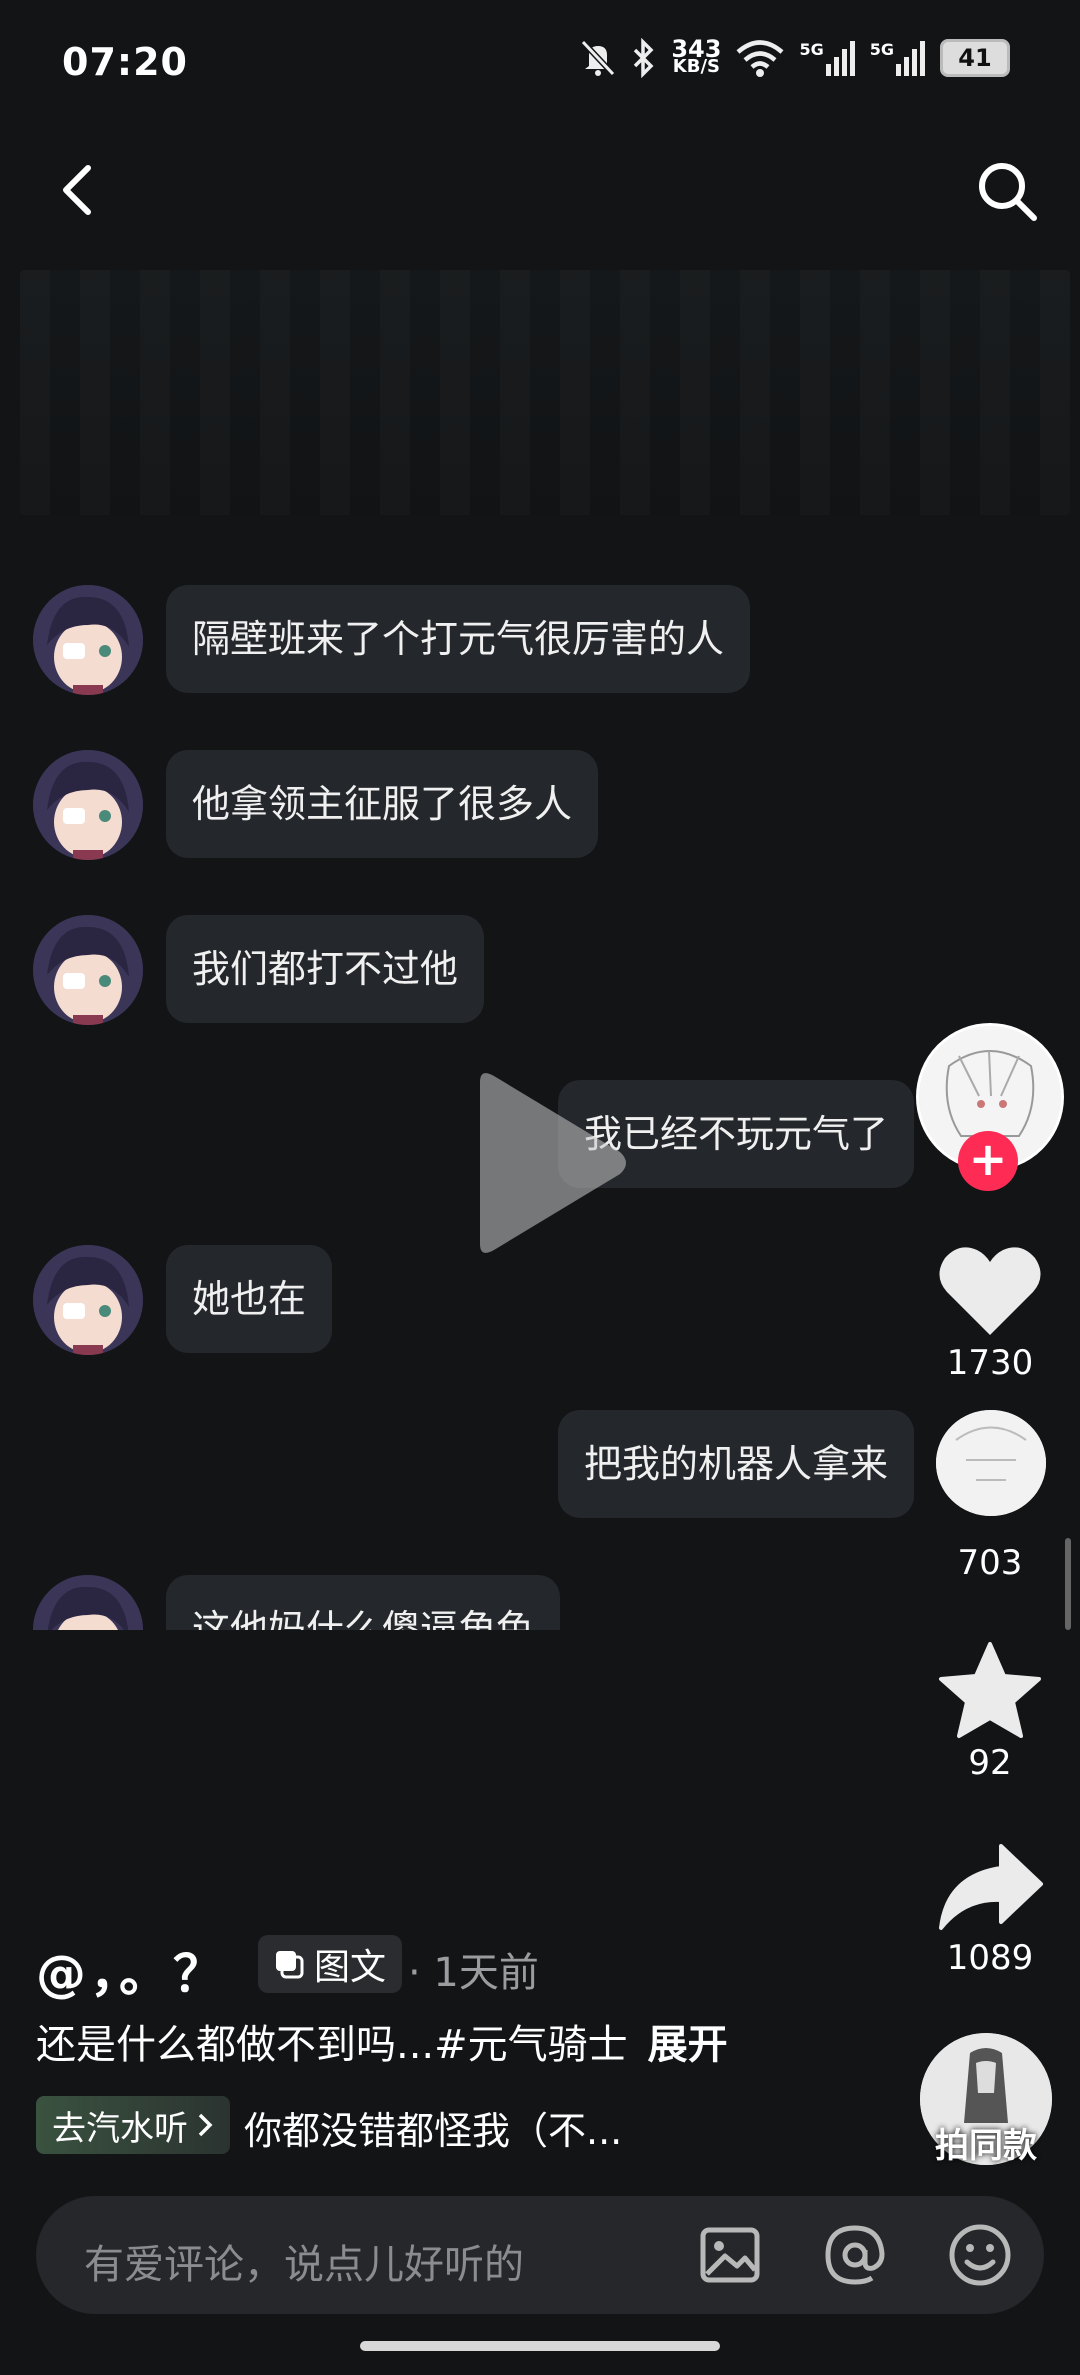  I want to click on author-name: @，。？, so click(131, 1970).